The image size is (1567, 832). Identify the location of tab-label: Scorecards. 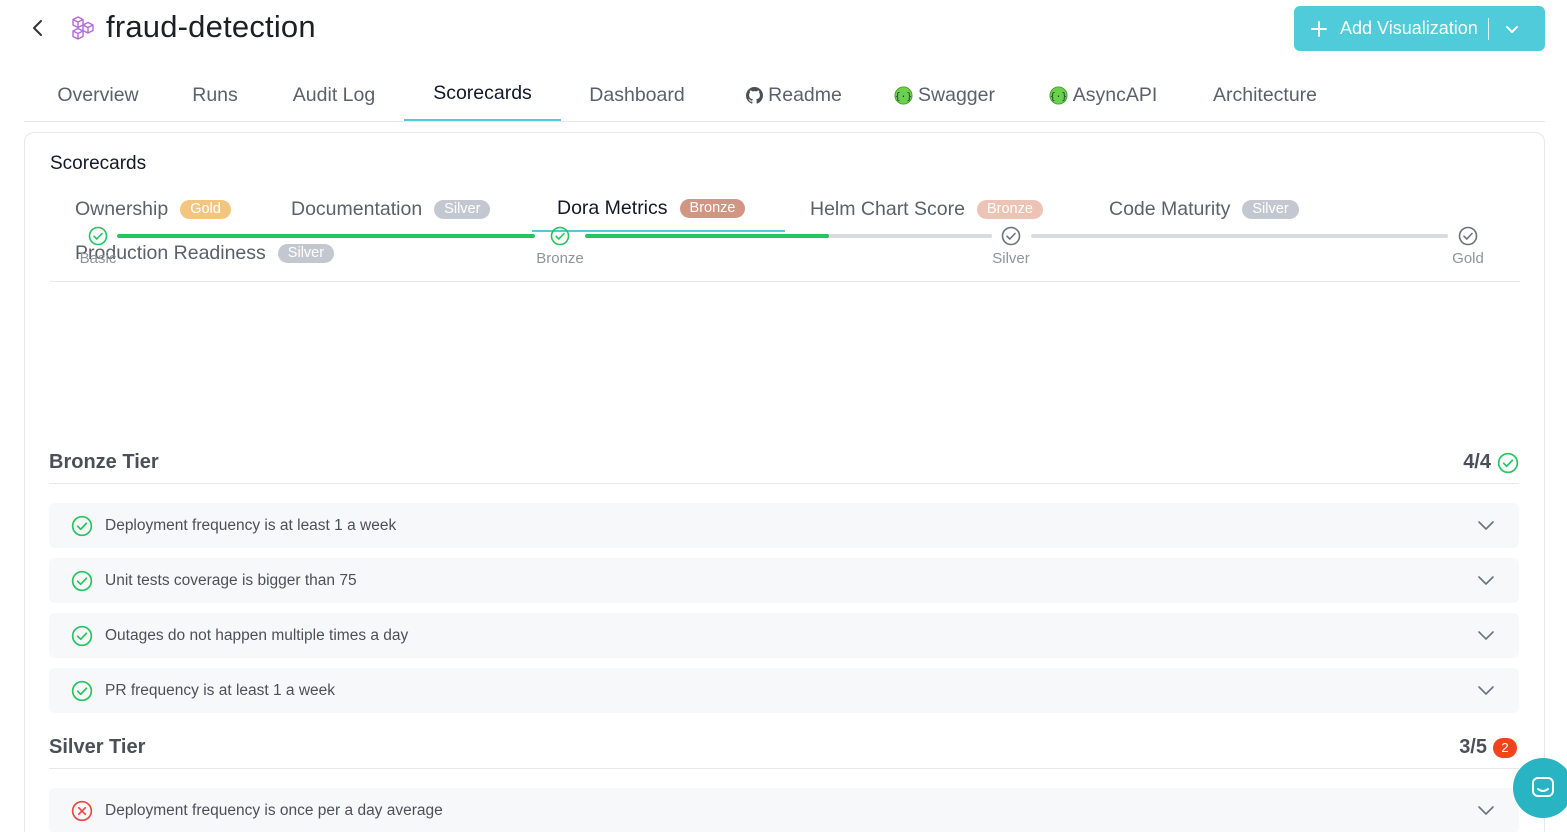
(482, 93).